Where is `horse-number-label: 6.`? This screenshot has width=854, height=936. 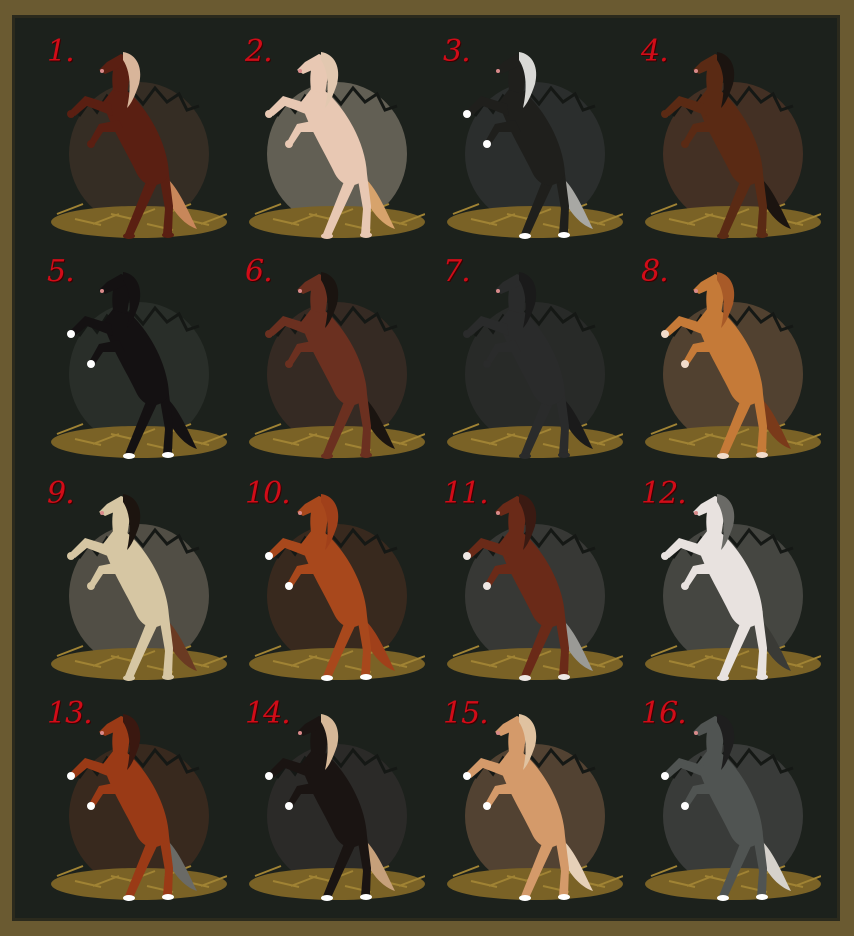
horse-number-label: 6. is located at coordinates (259, 271).